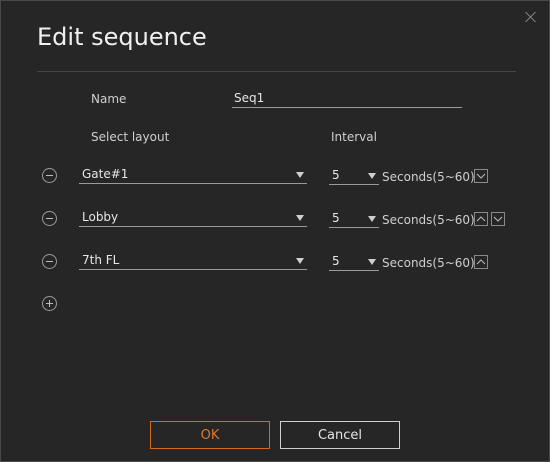  Describe the element at coordinates (193, 218) in the screenshot. I see `layout-select: Lobby` at that location.